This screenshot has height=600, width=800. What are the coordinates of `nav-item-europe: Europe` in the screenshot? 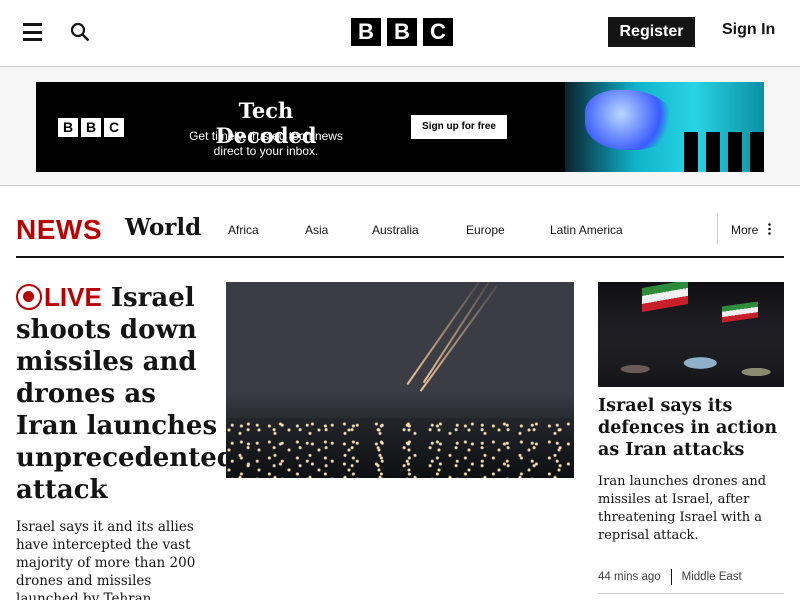 It's located at (485, 230).